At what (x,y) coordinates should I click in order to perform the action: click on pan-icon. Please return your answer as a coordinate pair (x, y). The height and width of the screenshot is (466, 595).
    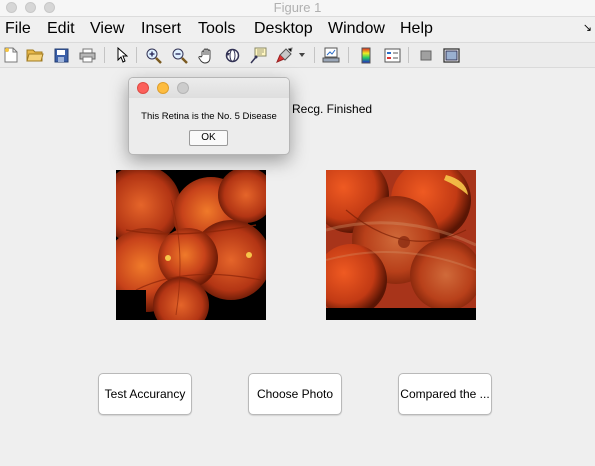
    Looking at the image, I should click on (206, 55).